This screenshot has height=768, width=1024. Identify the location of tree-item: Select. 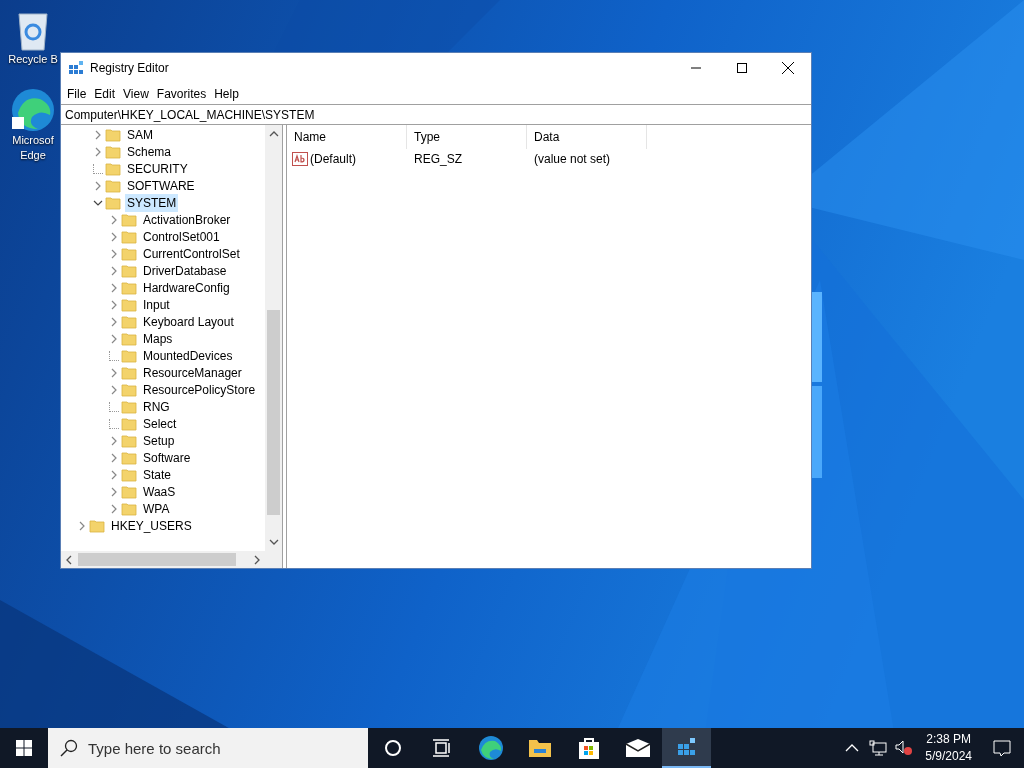
(160, 423).